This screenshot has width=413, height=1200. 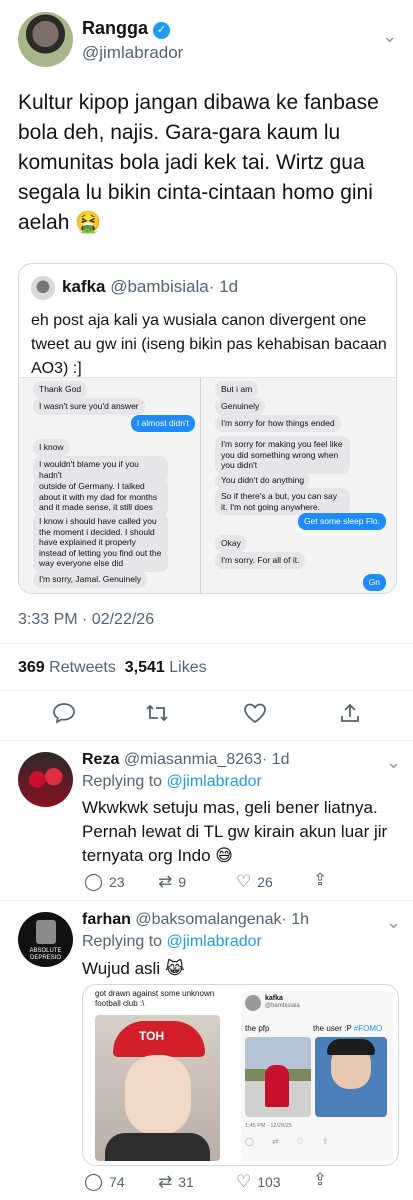 What do you see at coordinates (115, 28) in the screenshot?
I see `author-name-text: Rangga` at bounding box center [115, 28].